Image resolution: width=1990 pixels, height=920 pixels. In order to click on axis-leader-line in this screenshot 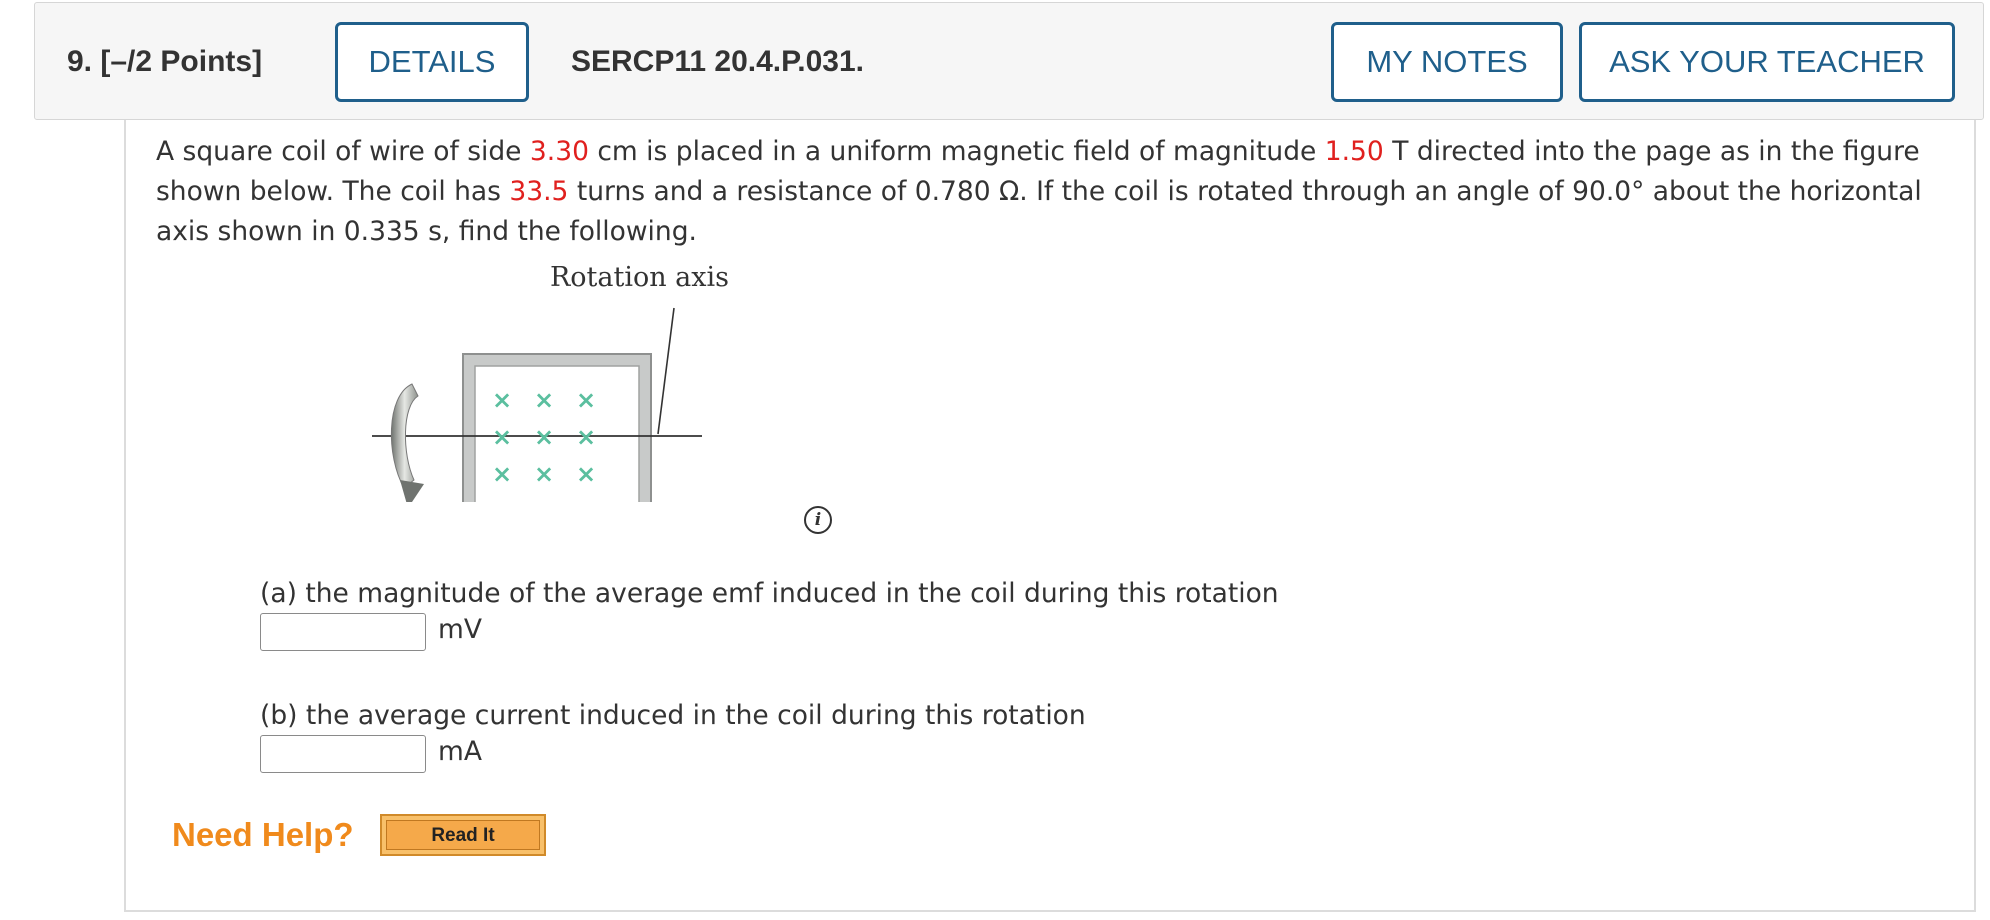, I will do `click(666, 371)`.